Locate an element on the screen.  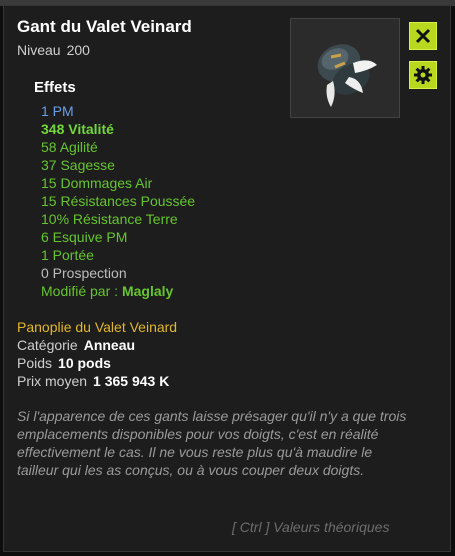
weight-value: 10 pods is located at coordinates (84, 363).